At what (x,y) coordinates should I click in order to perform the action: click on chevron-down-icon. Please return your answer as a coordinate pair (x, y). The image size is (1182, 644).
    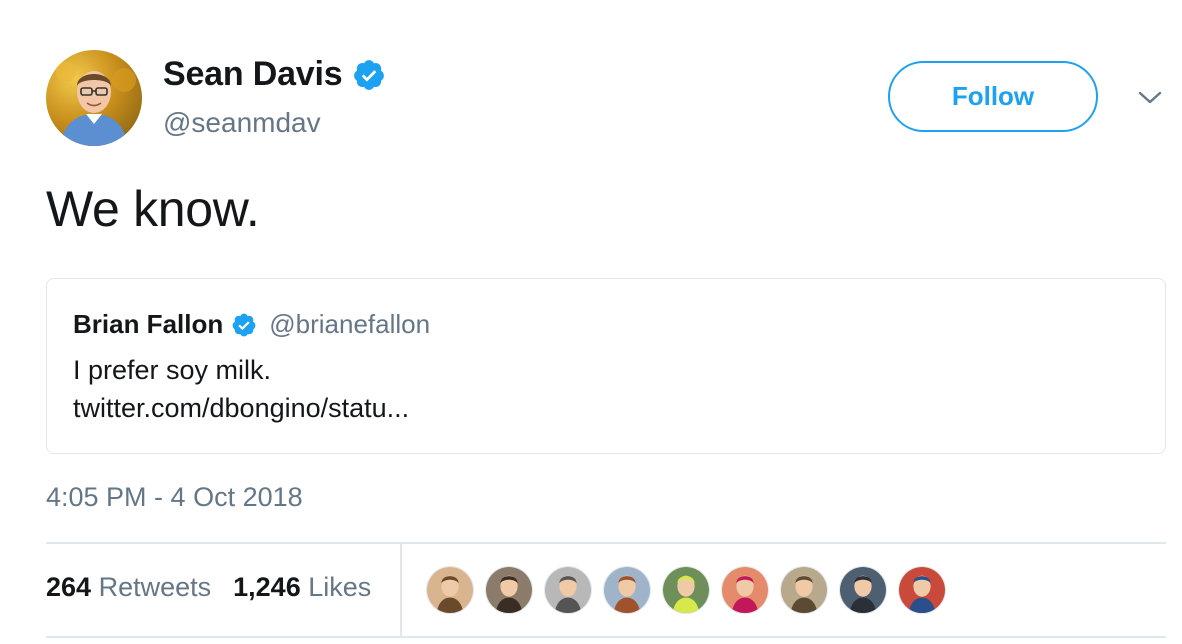
    Looking at the image, I should click on (1150, 98).